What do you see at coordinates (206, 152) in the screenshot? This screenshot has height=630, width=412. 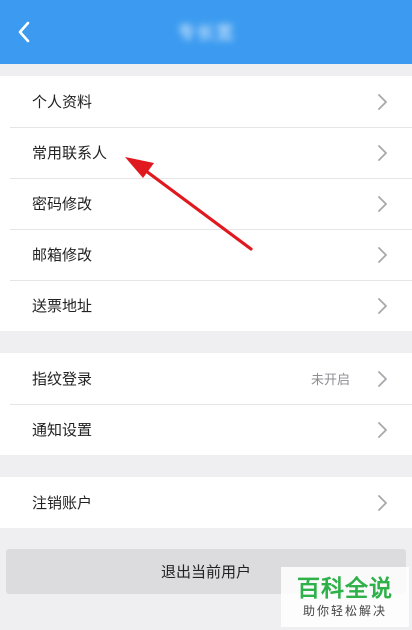 I see `settings-item-contacts: 常用联系人` at bounding box center [206, 152].